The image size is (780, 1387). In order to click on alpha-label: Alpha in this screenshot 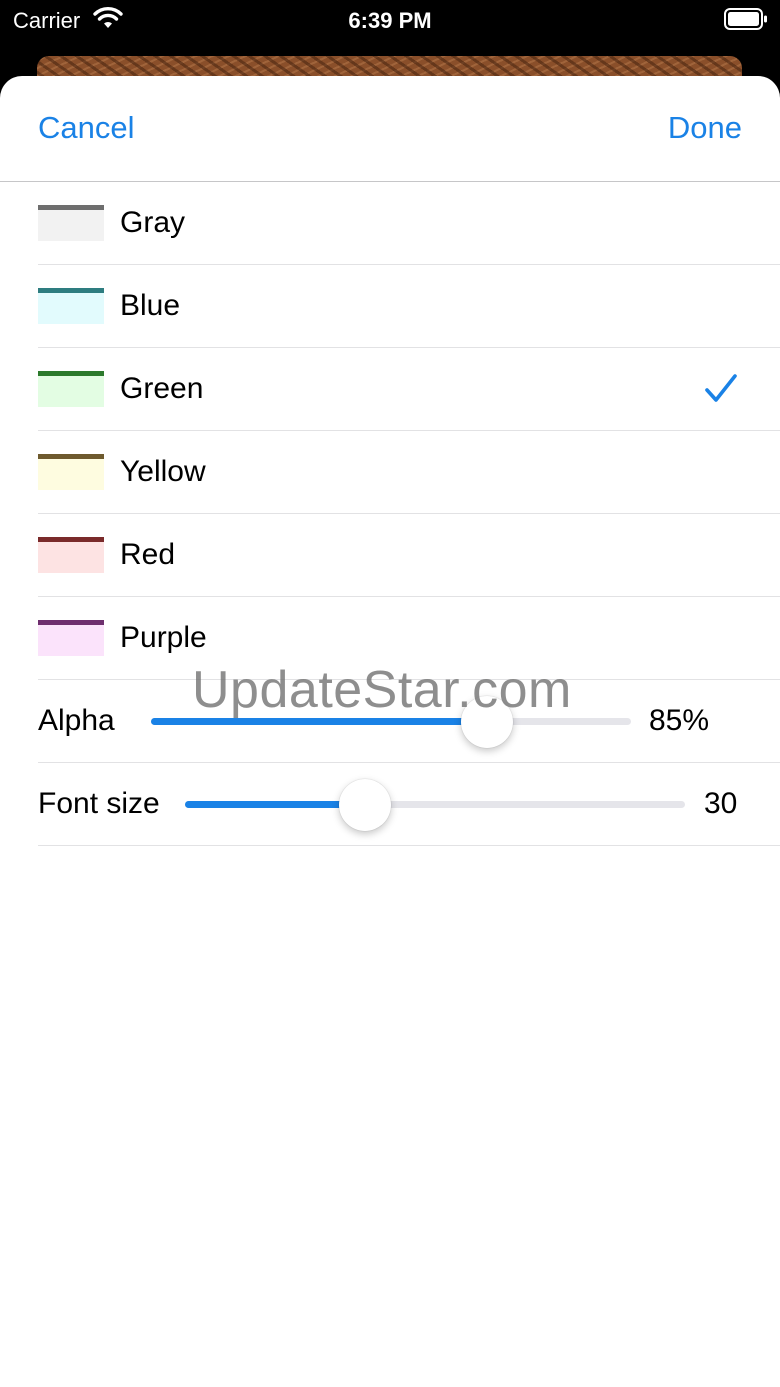, I will do `click(76, 720)`.